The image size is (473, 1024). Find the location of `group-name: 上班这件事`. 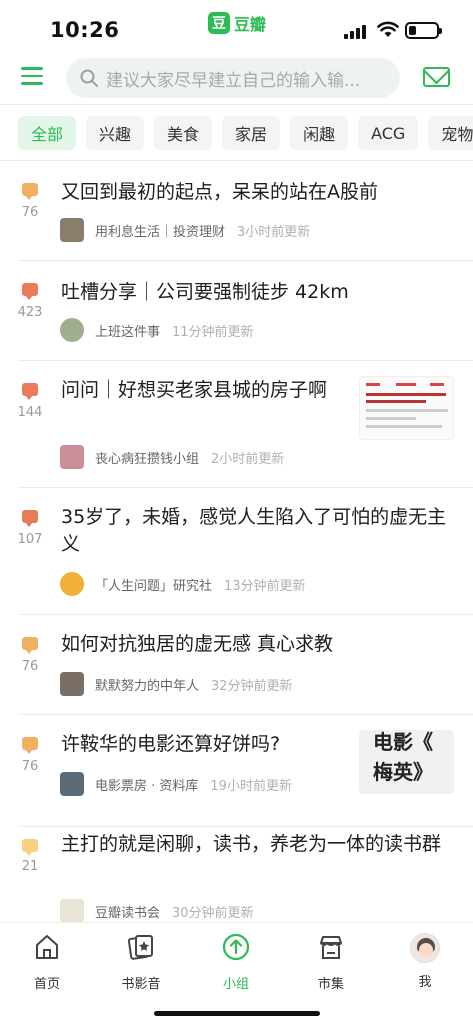

group-name: 上班这件事 is located at coordinates (127, 330).